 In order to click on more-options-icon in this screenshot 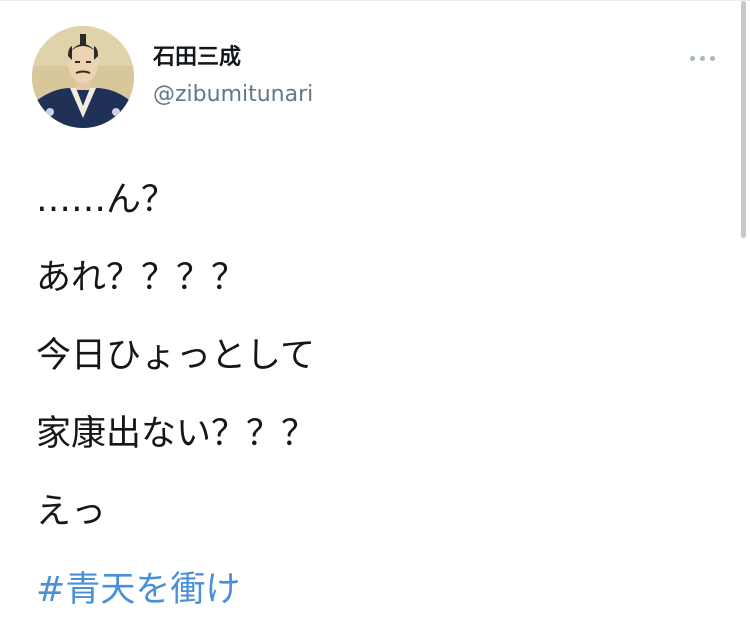, I will do `click(702, 58)`.